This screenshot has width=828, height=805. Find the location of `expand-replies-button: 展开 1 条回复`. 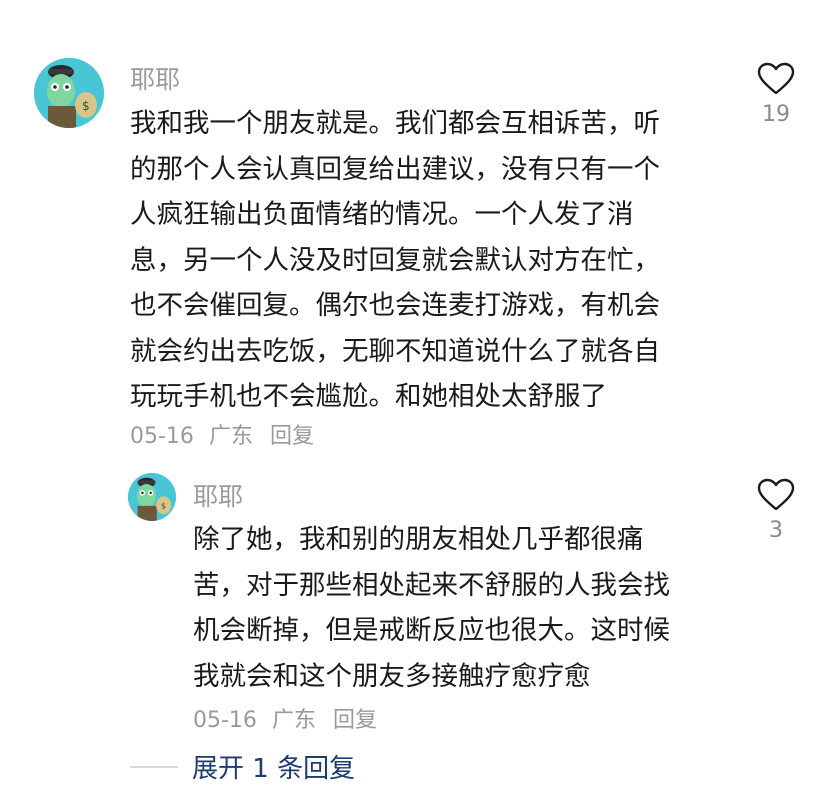

expand-replies-button: 展开 1 条回复 is located at coordinates (242, 766).